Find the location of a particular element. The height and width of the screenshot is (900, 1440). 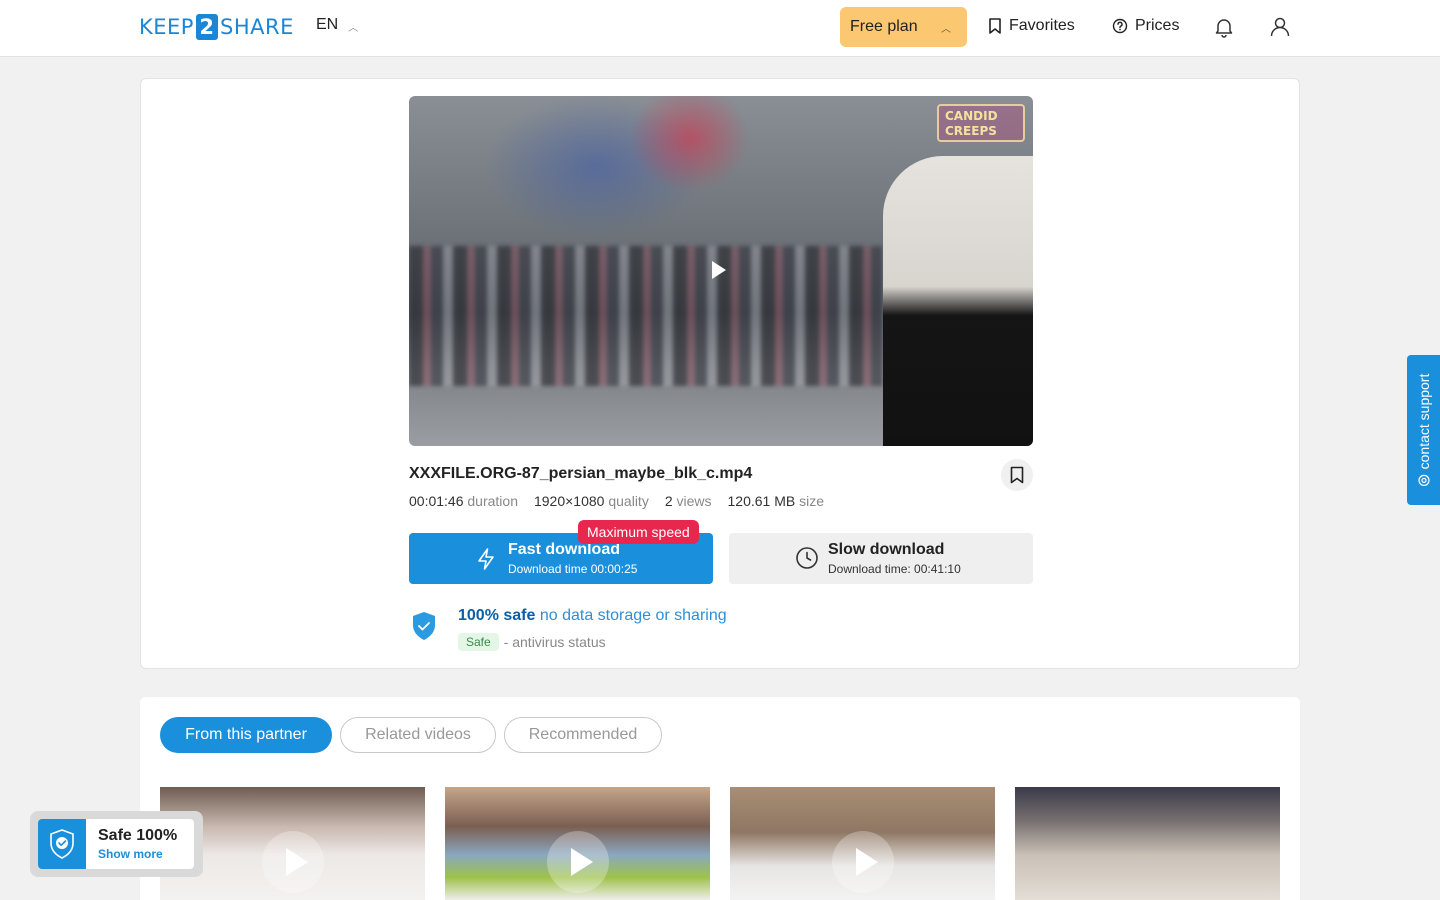

fast-download-time: Download time 00:00:25 is located at coordinates (573, 569).